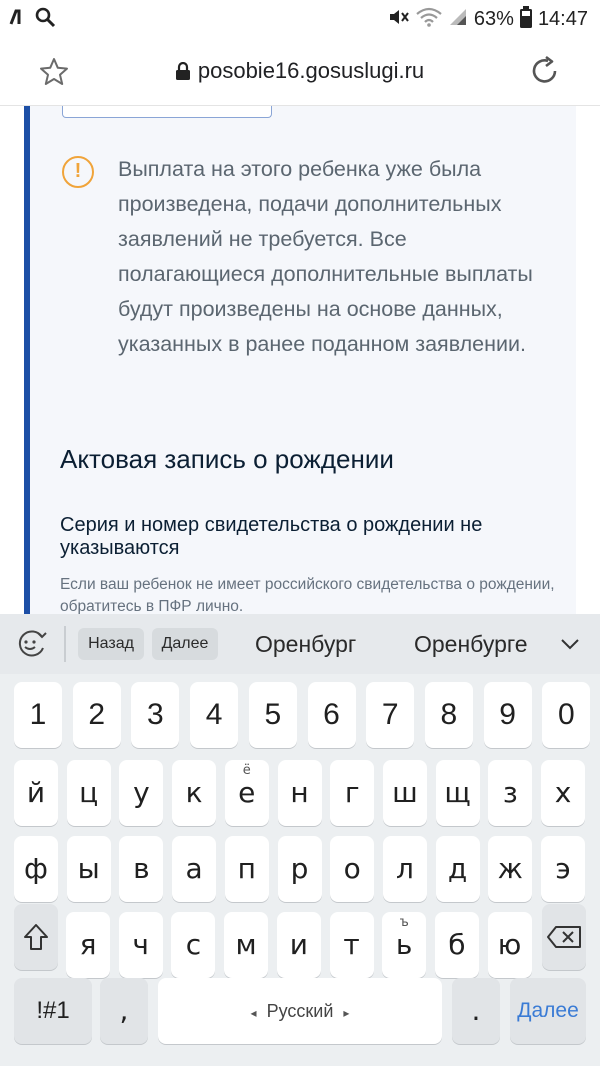 The image size is (600, 1066). Describe the element at coordinates (507, 715) in the screenshot. I see `key-num-9: 9` at that location.